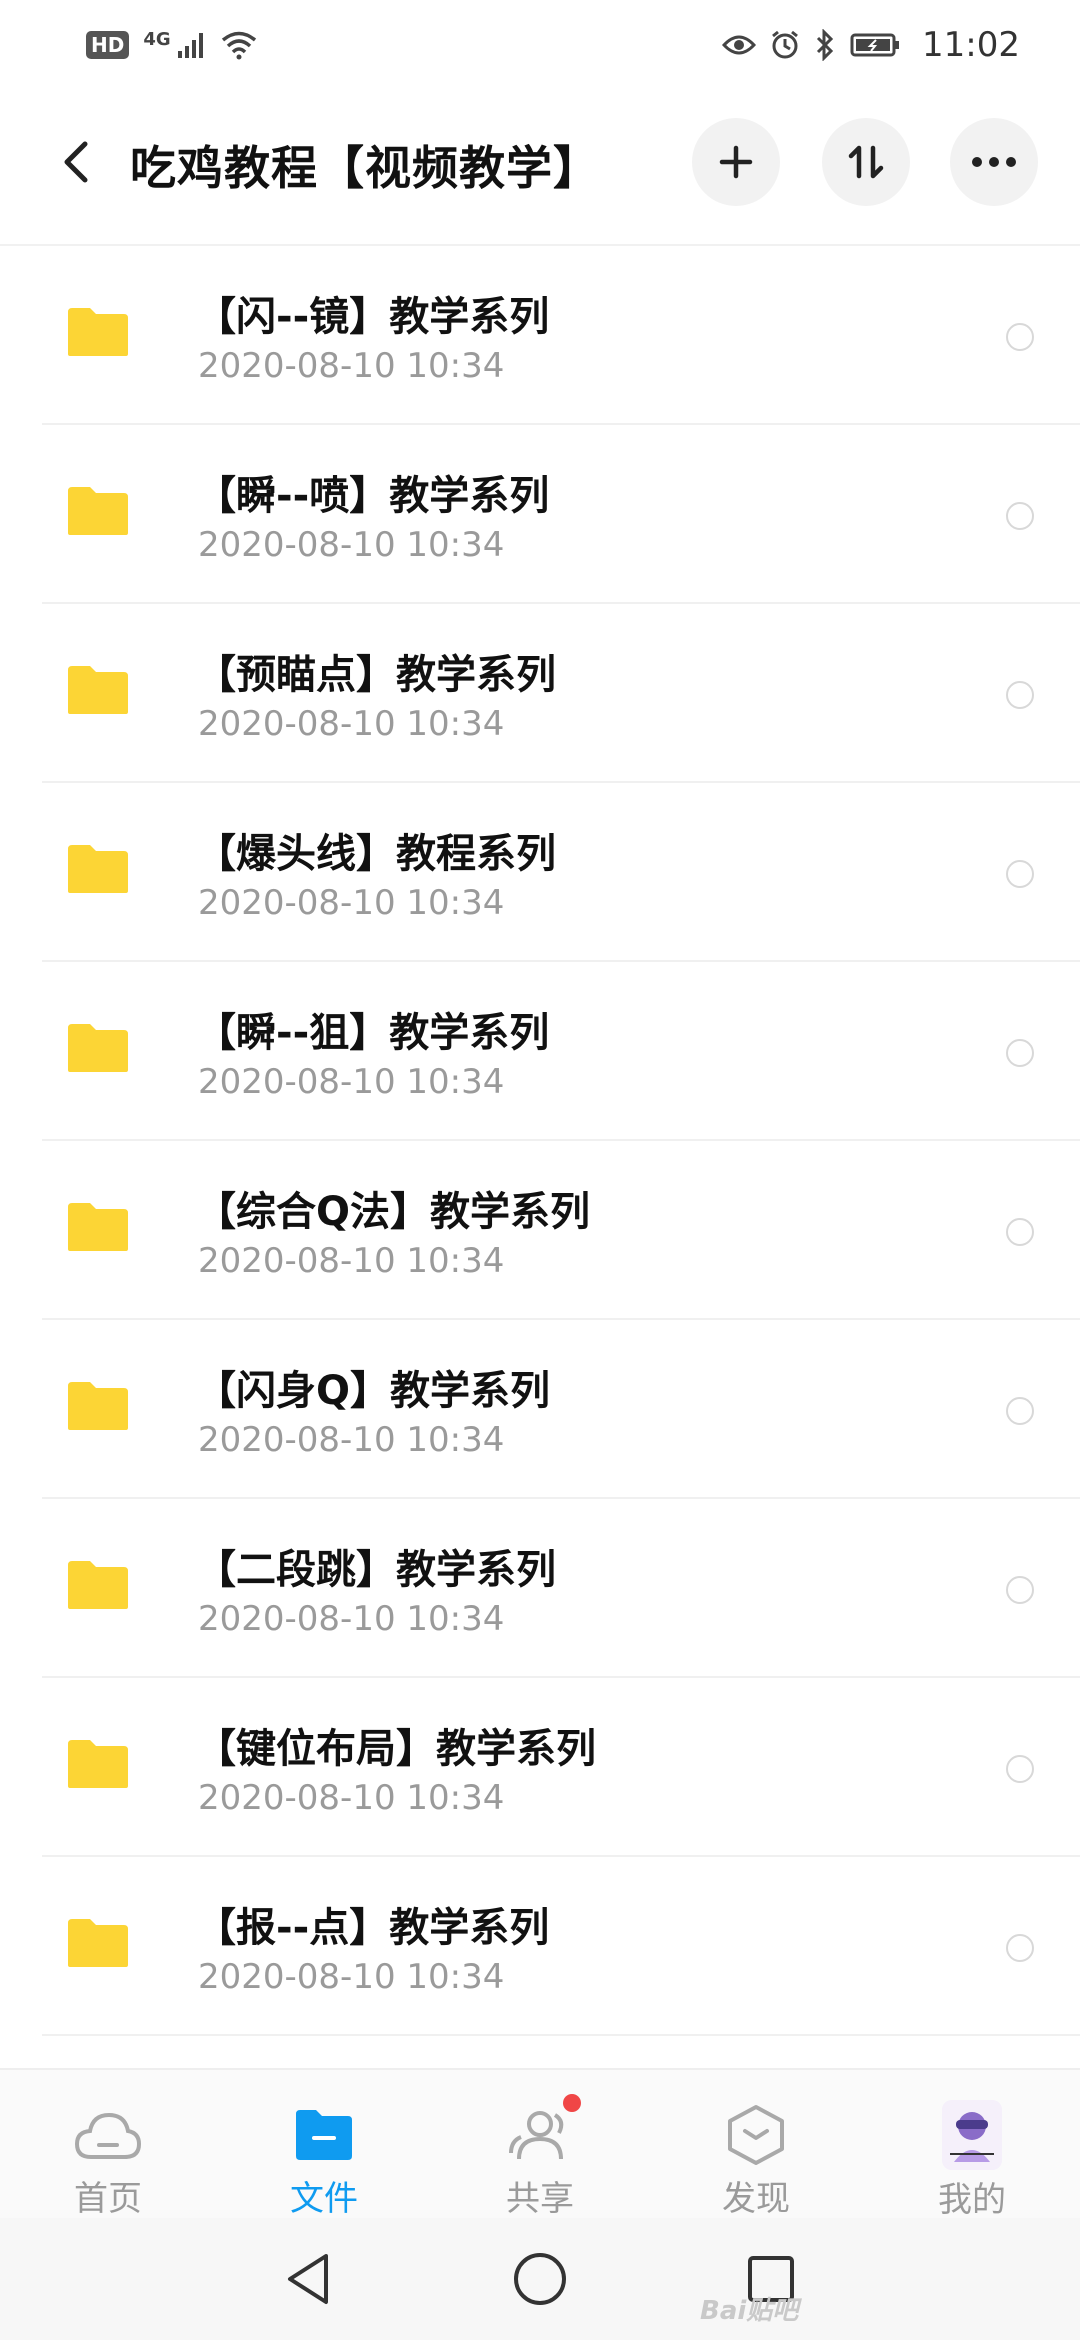 The width and height of the screenshot is (1080, 2340). I want to click on file-name: 【二段跳】教学系列, so click(376, 1570).